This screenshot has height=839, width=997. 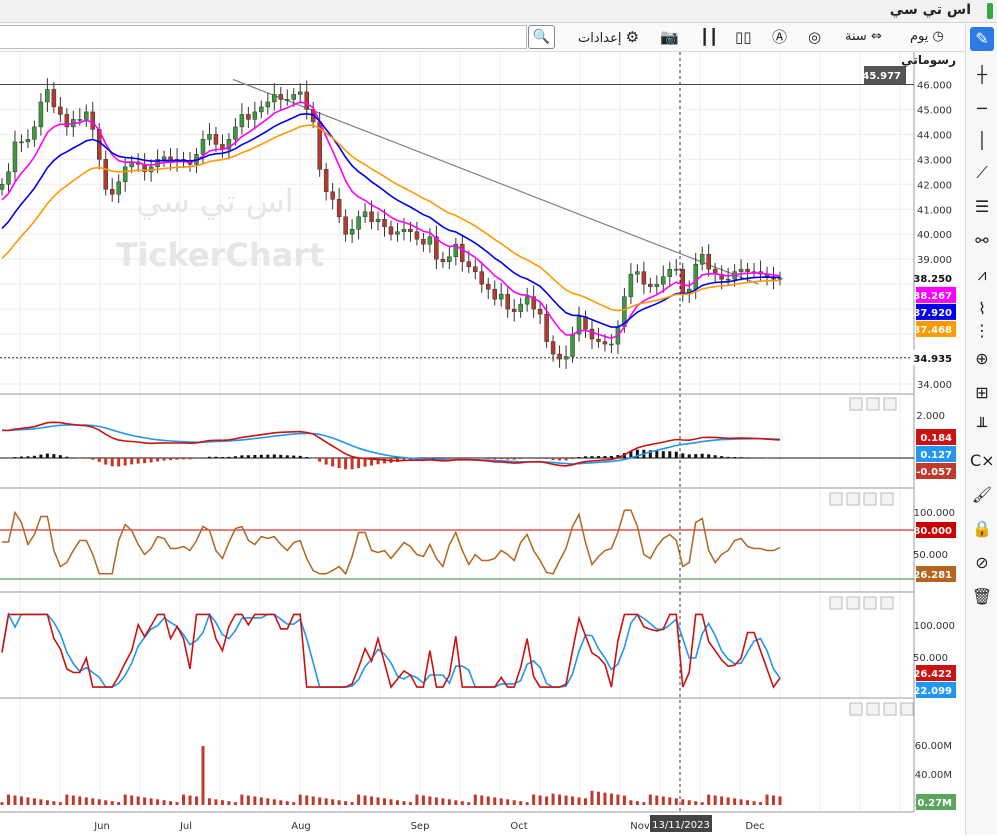 What do you see at coordinates (743, 37) in the screenshot?
I see `bar-icon: ▯▯` at bounding box center [743, 37].